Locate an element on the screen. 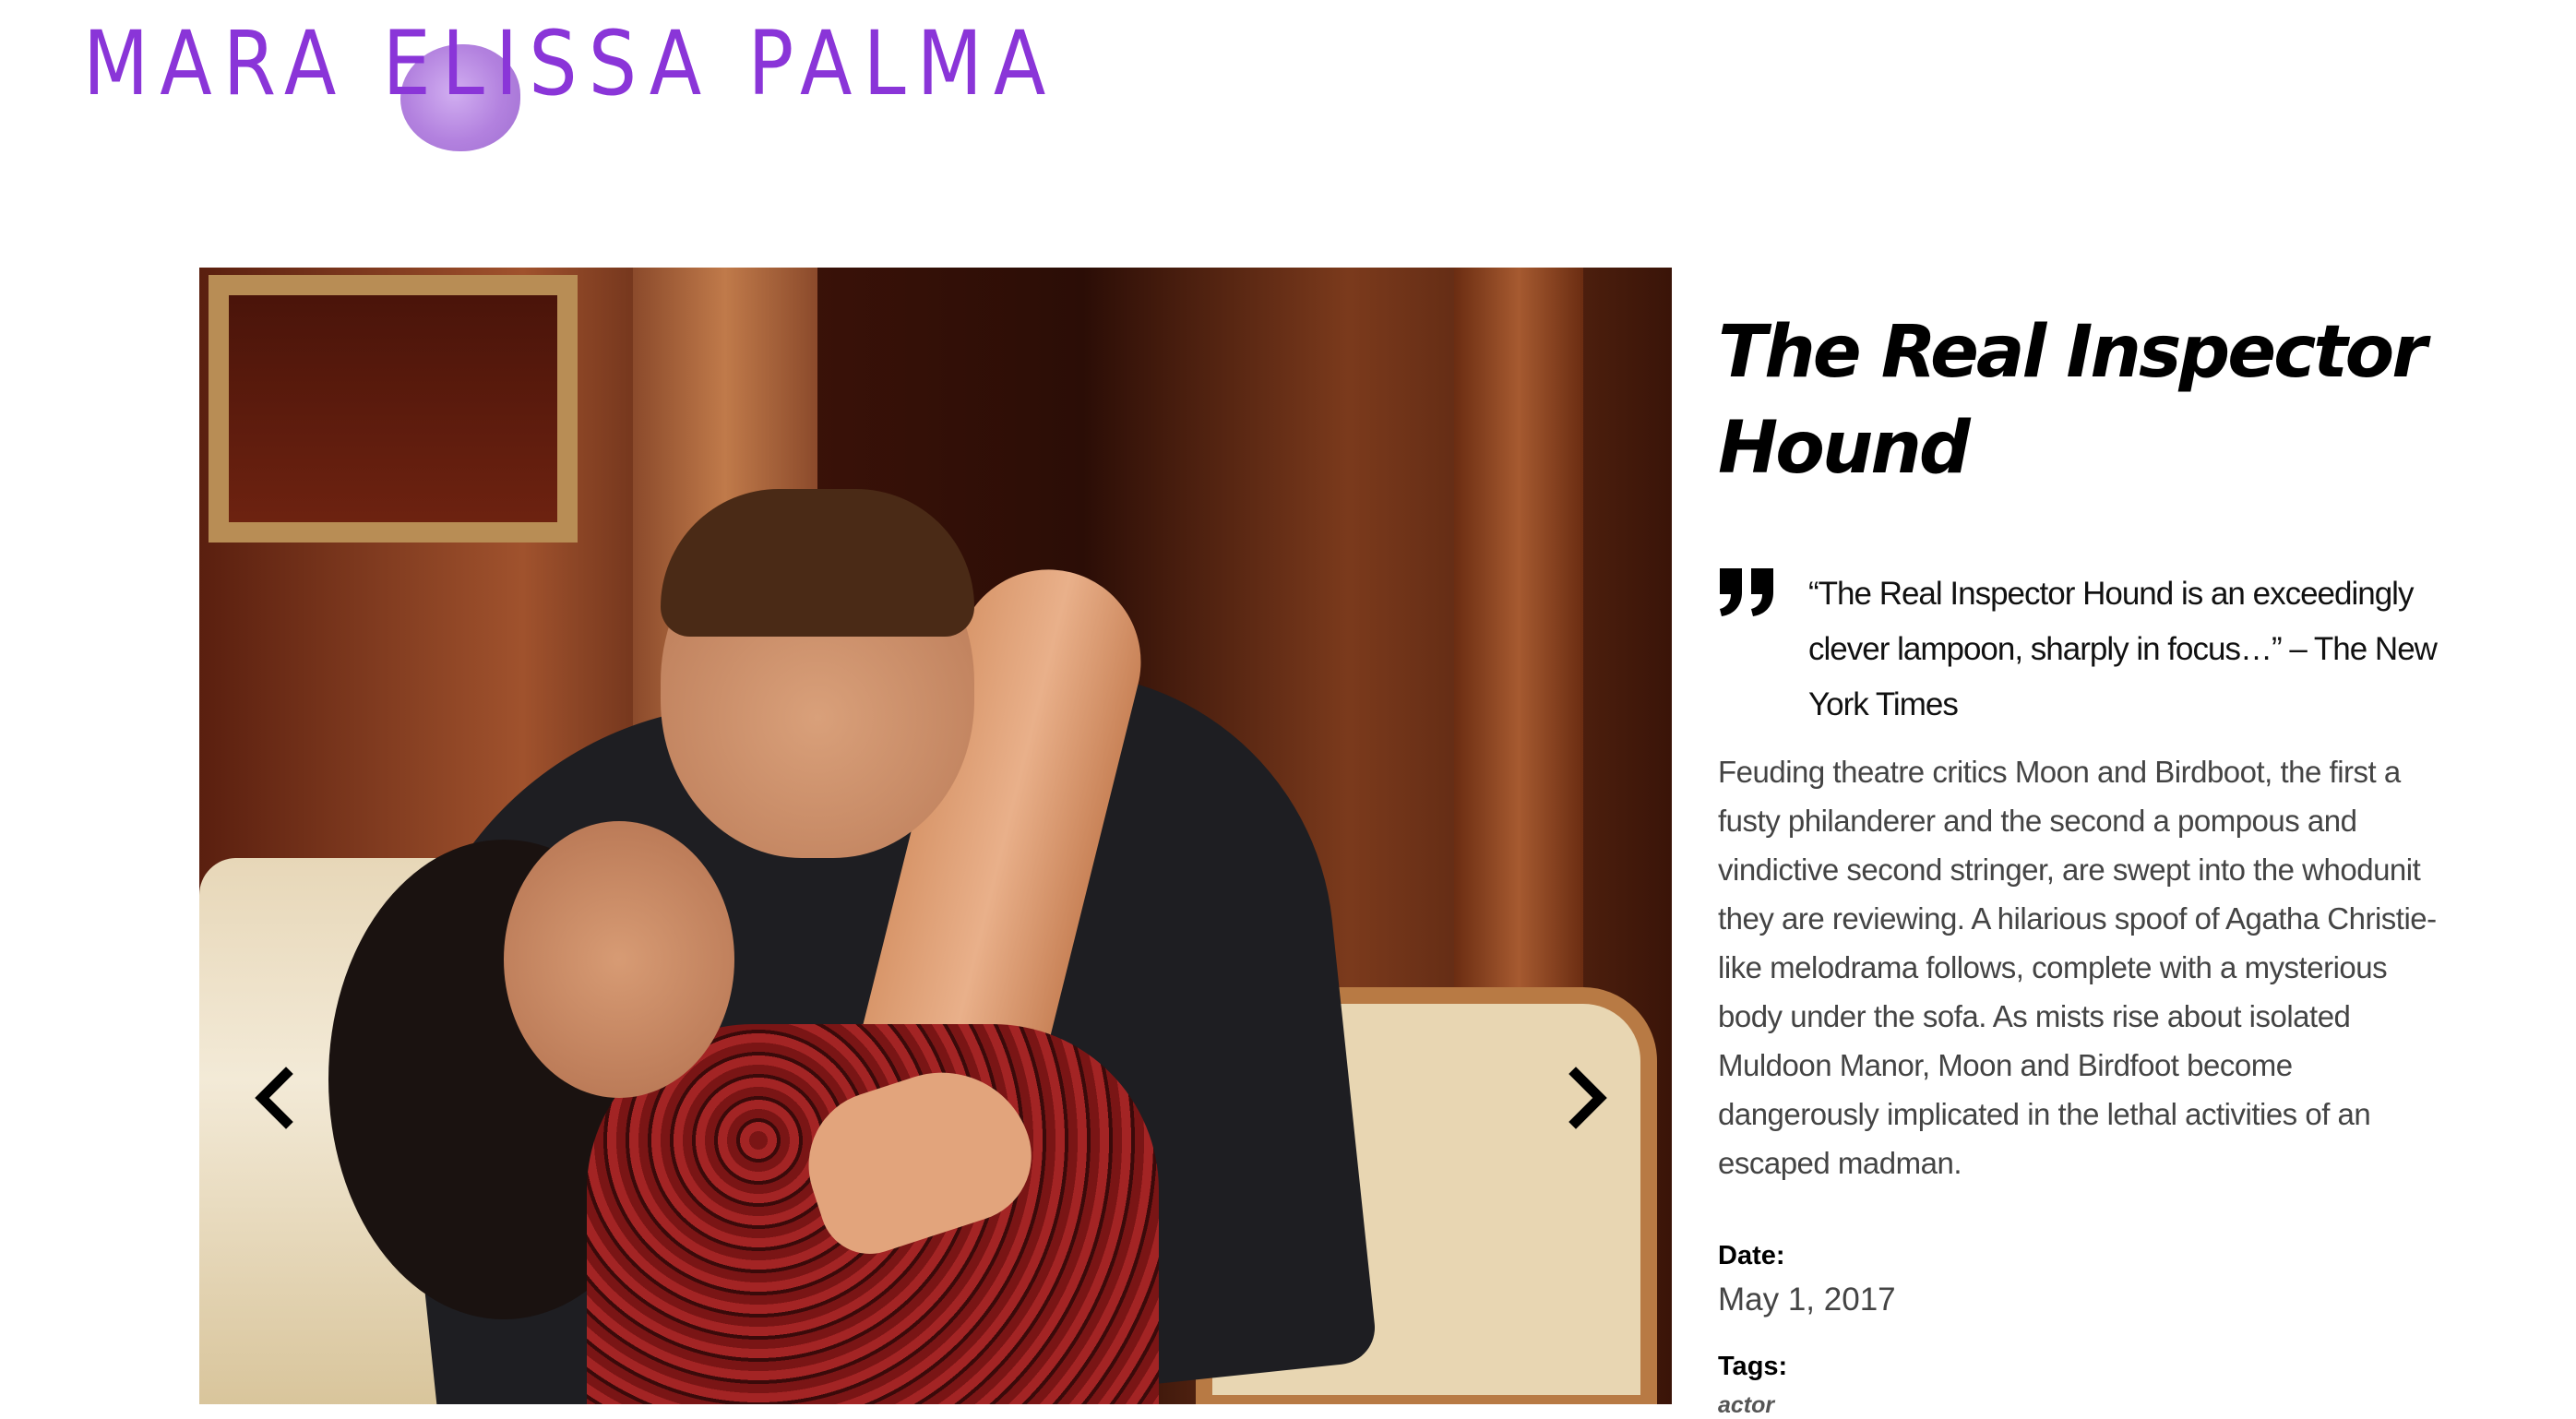 This screenshot has width=2576, height=1419. logo-text: MARA ELISSA PALMA is located at coordinates (570, 63).